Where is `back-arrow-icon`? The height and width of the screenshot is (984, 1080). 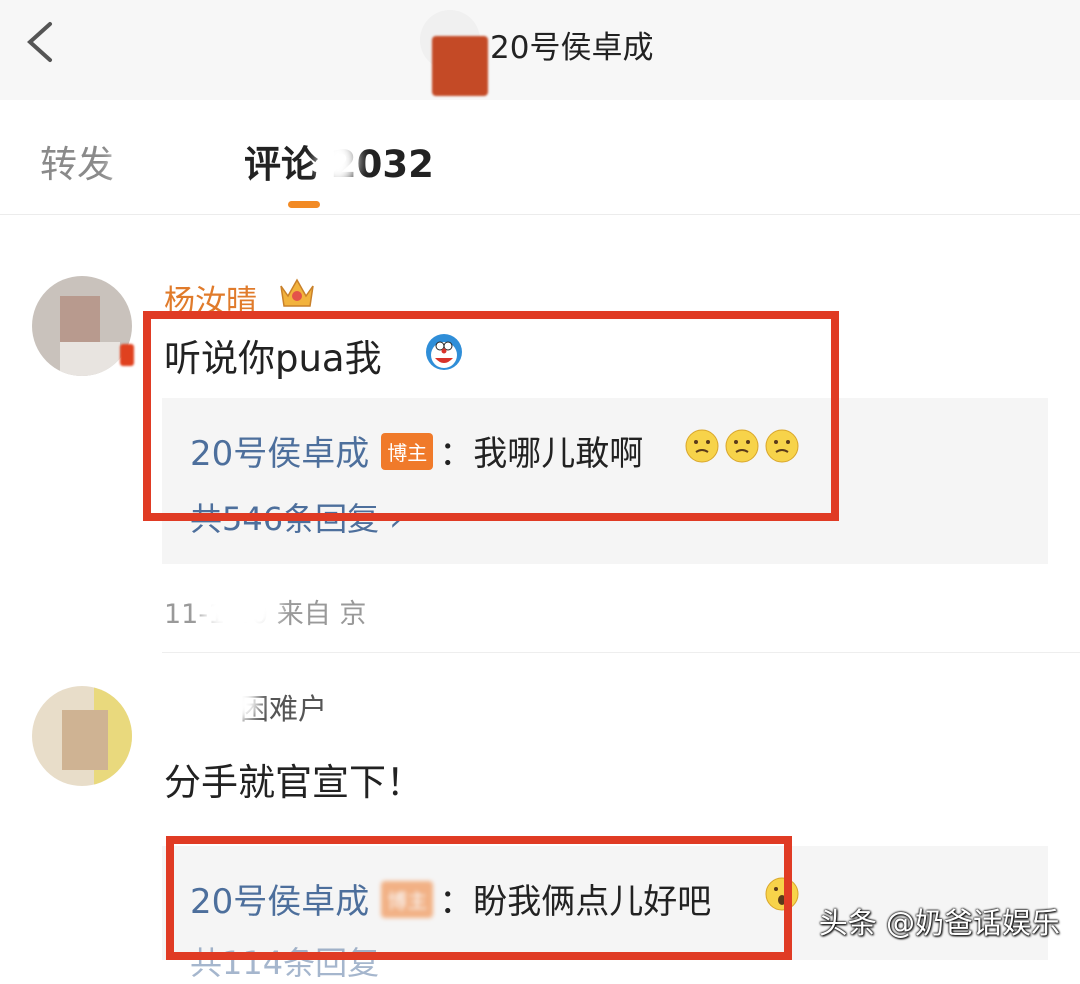
back-arrow-icon is located at coordinates (42, 42).